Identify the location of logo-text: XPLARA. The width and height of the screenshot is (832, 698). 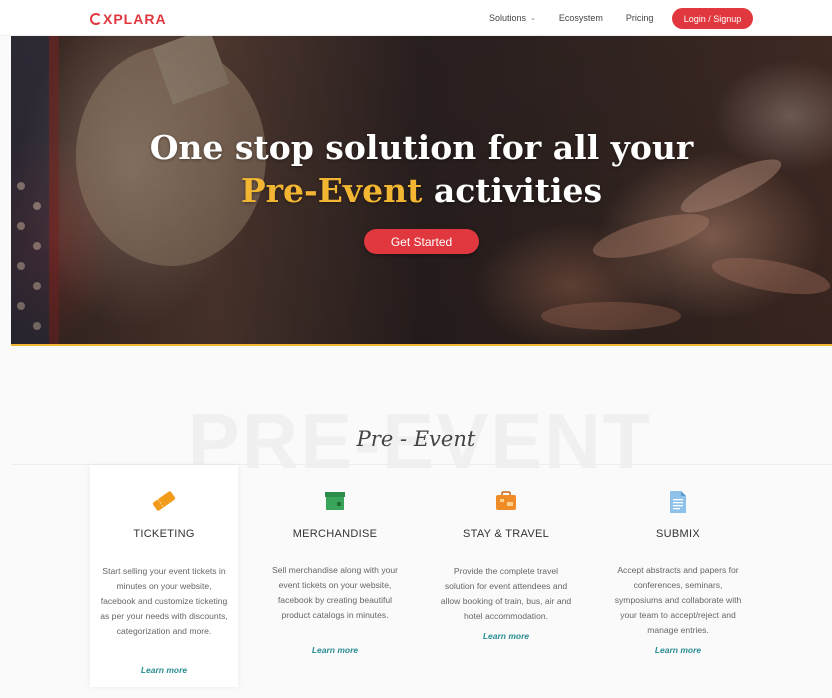
(135, 19).